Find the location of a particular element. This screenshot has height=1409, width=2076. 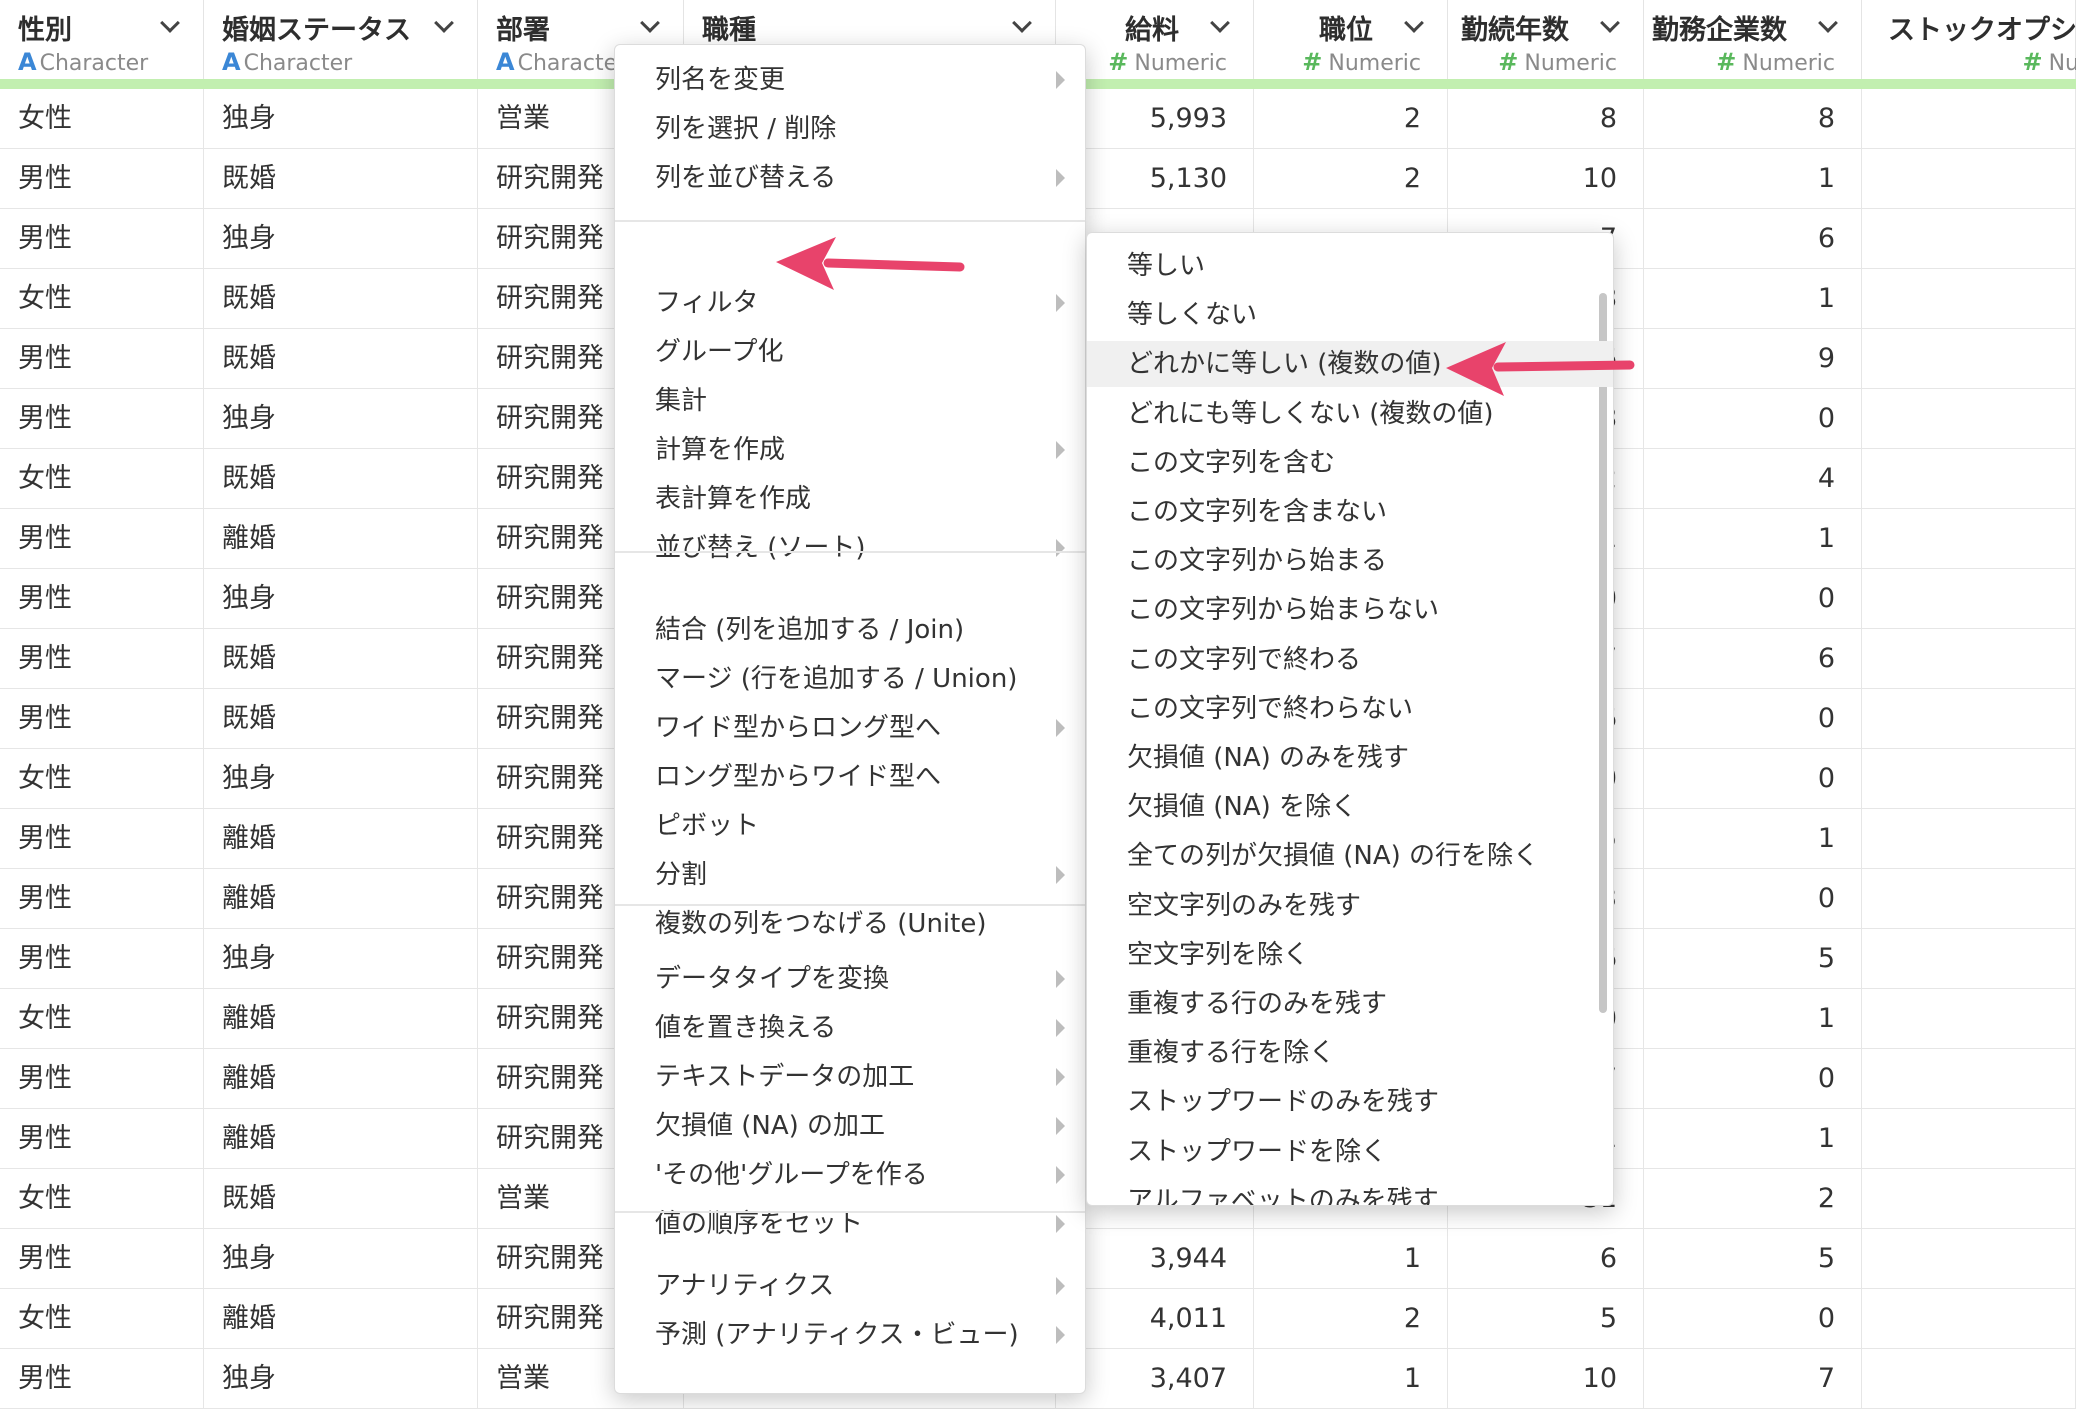

table-cell: 7 is located at coordinates (1753, 1379).